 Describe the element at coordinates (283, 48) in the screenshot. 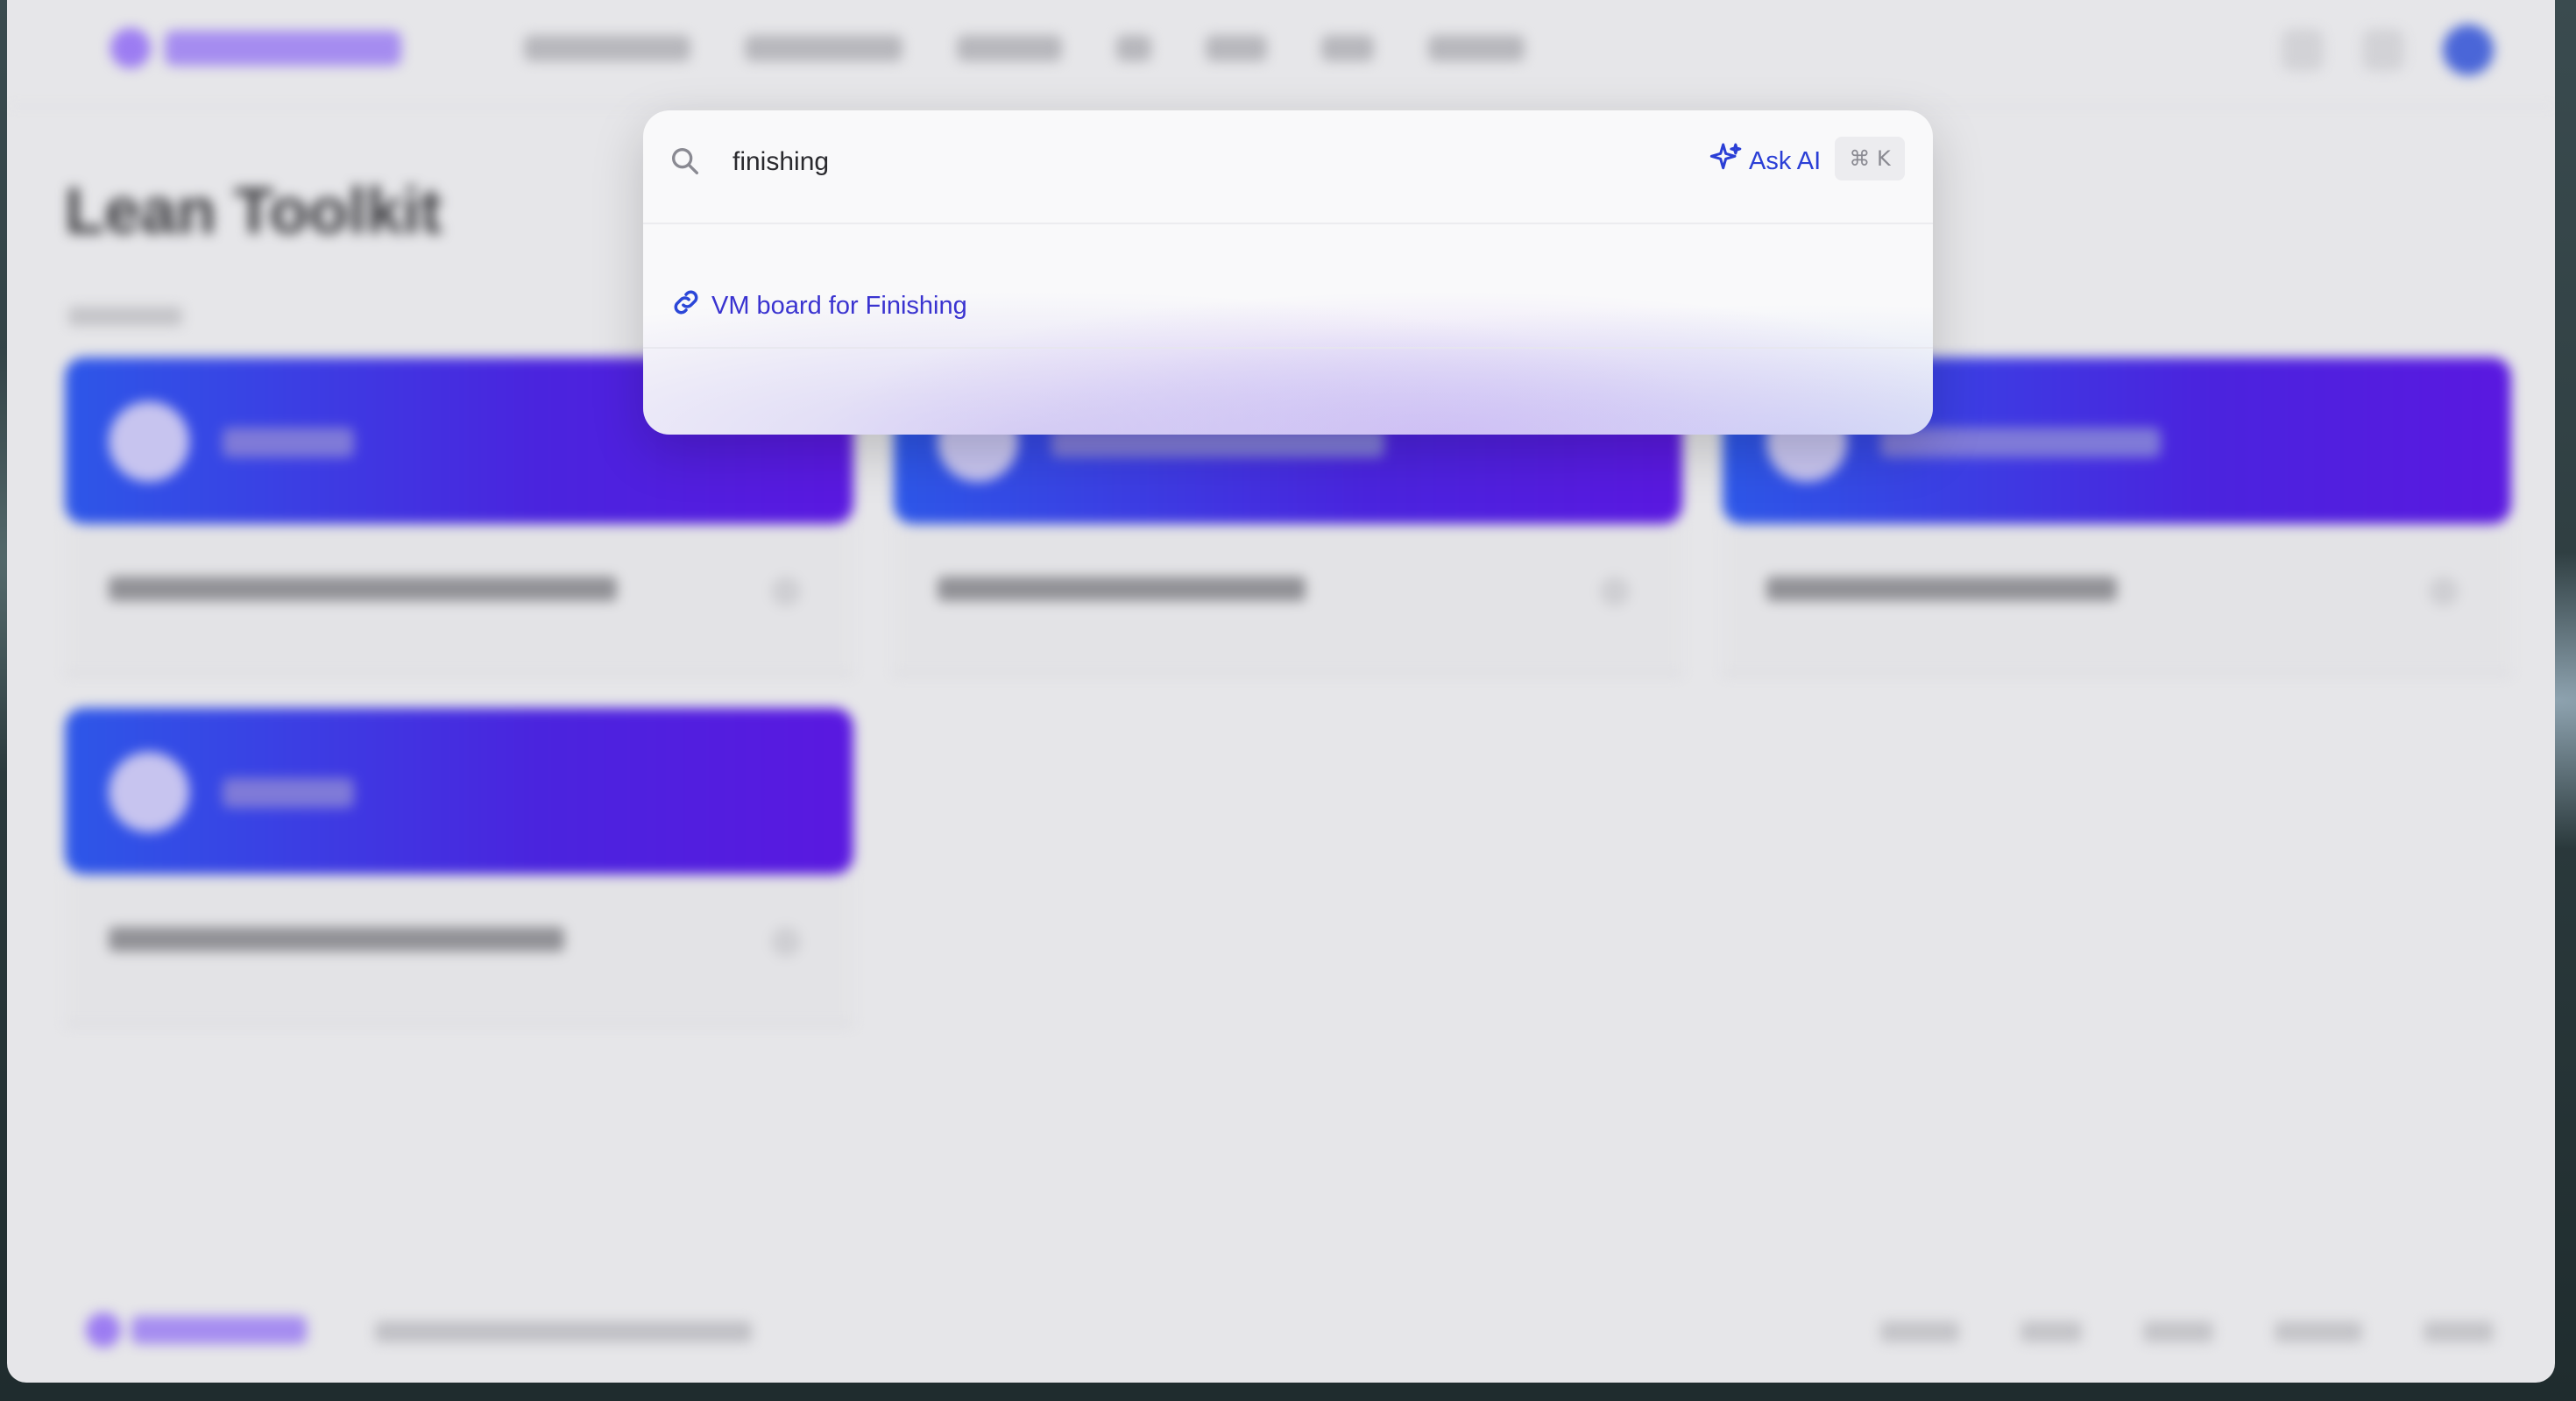

I see `logo-wordmark` at that location.